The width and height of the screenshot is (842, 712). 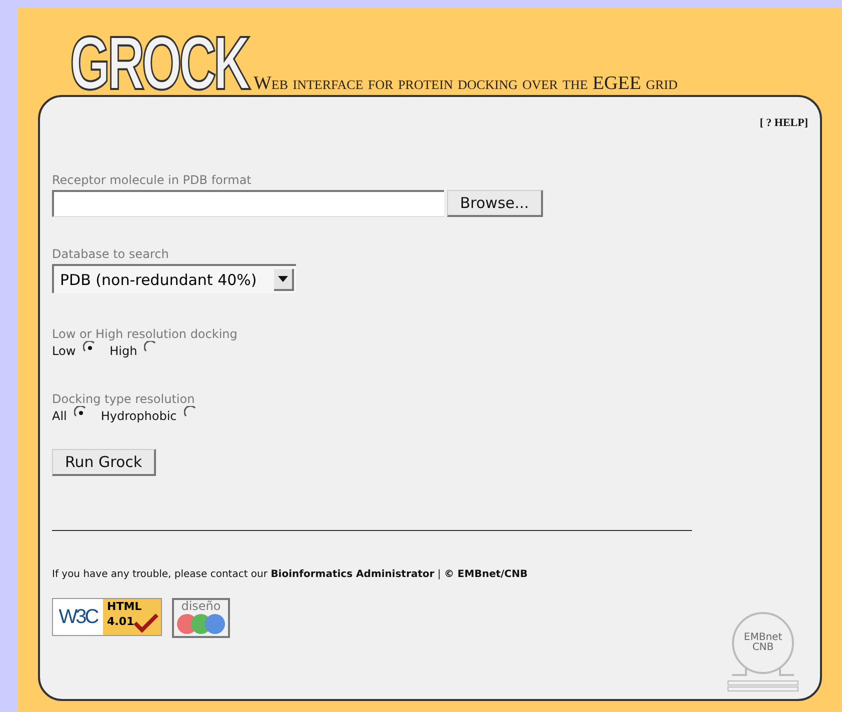 What do you see at coordinates (290, 574) in the screenshot?
I see `contact-text: If you have any trouble, please contact our Bioinformatics Administrator | © EMBnet/CNB` at bounding box center [290, 574].